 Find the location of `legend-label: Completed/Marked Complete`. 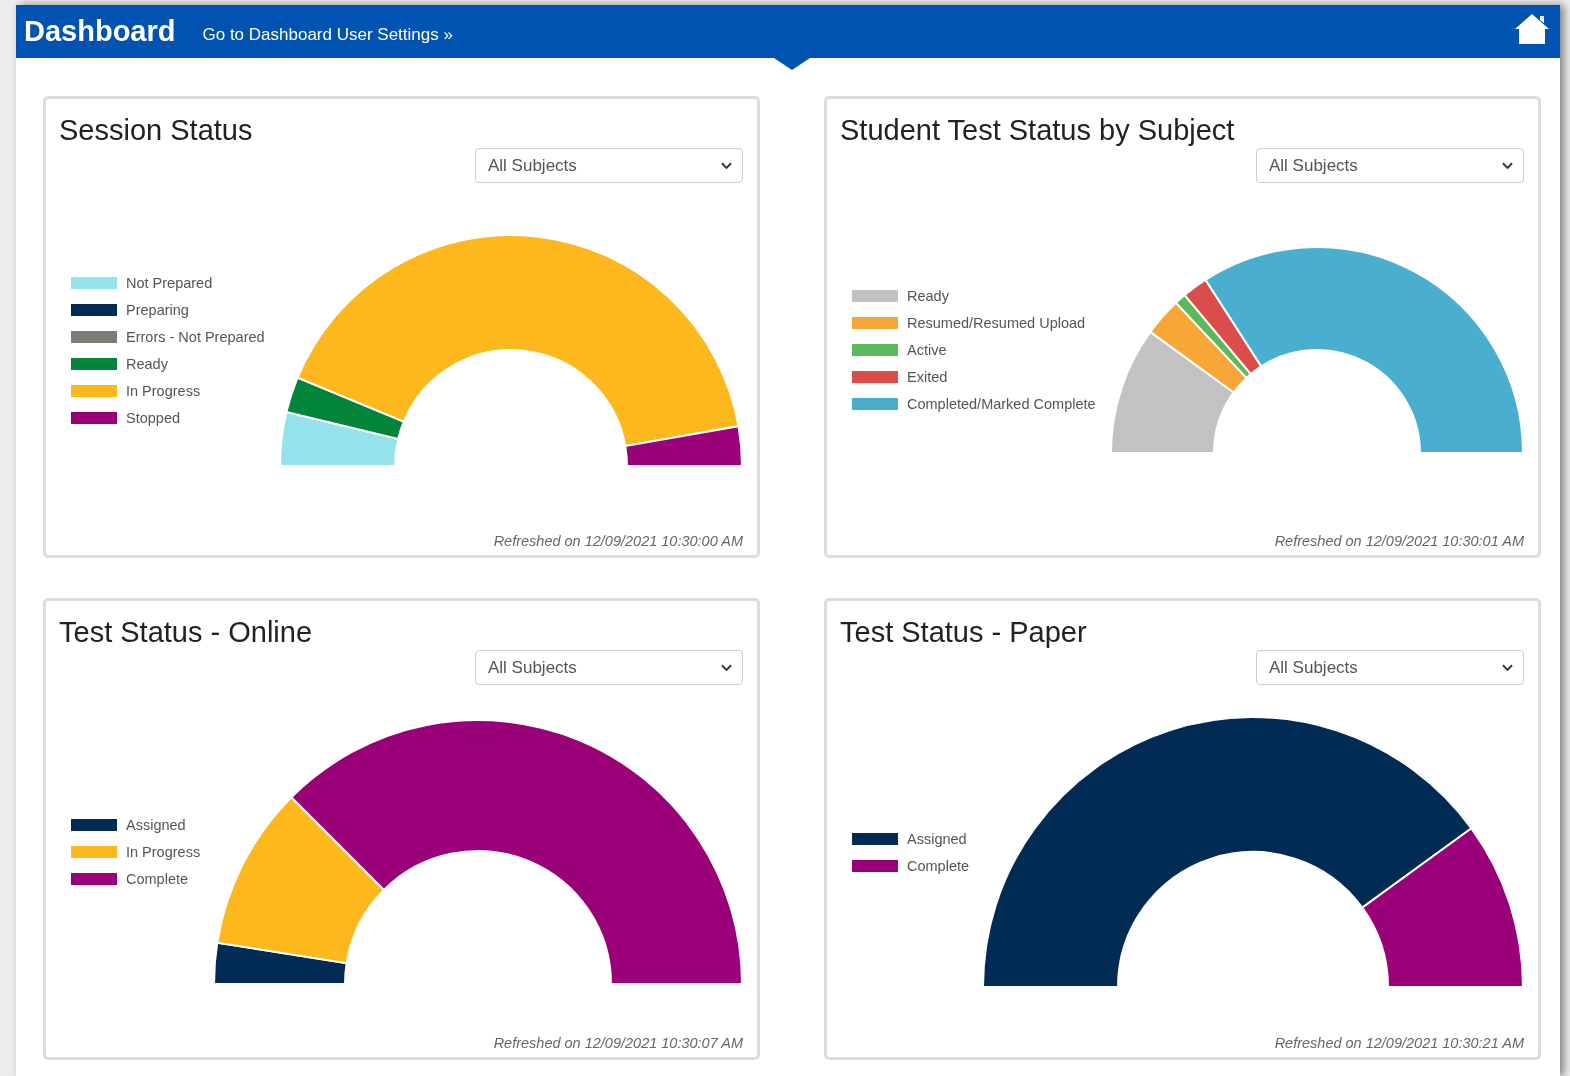

legend-label: Completed/Marked Complete is located at coordinates (1001, 404).